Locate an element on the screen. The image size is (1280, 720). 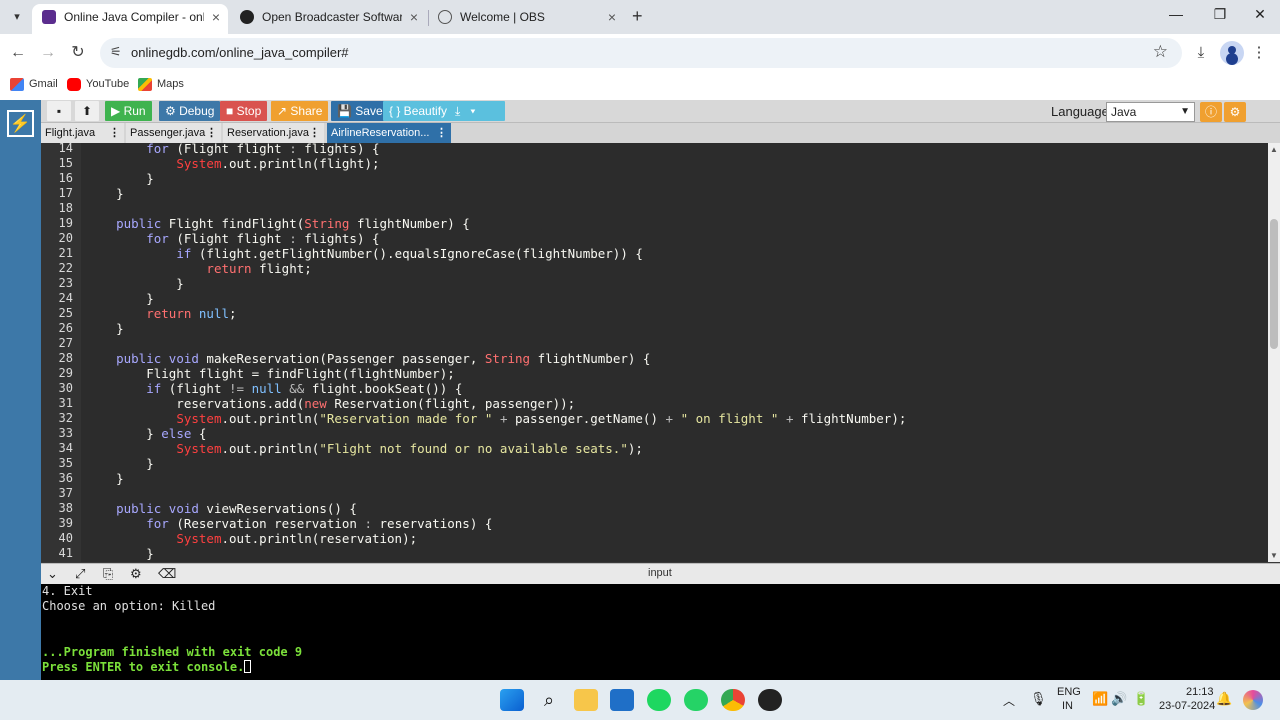
save-button: 💾 Save is located at coordinates (360, 111).